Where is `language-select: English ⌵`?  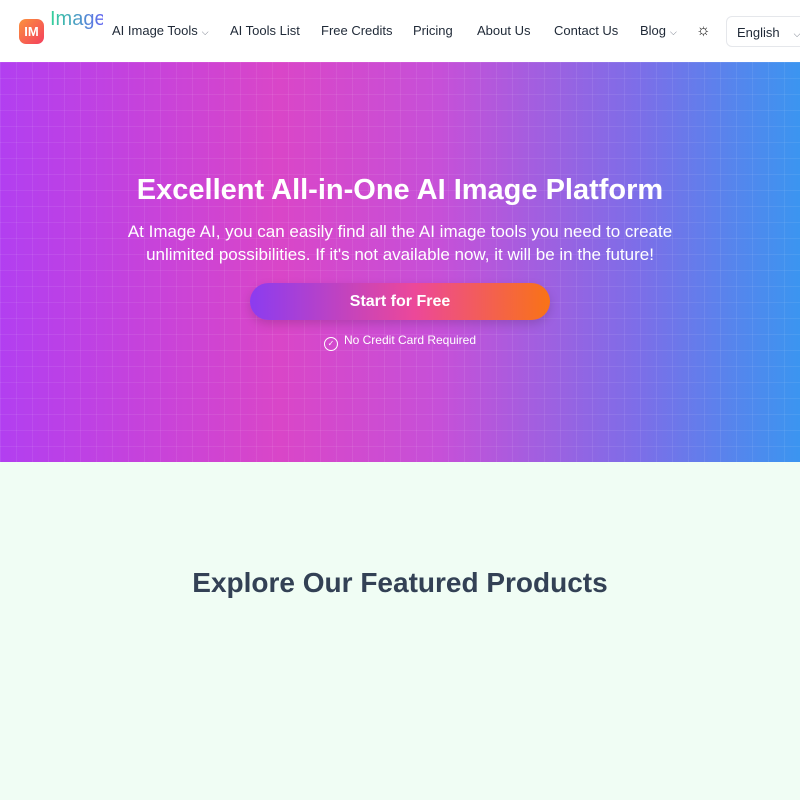 language-select: English ⌵ is located at coordinates (763, 31).